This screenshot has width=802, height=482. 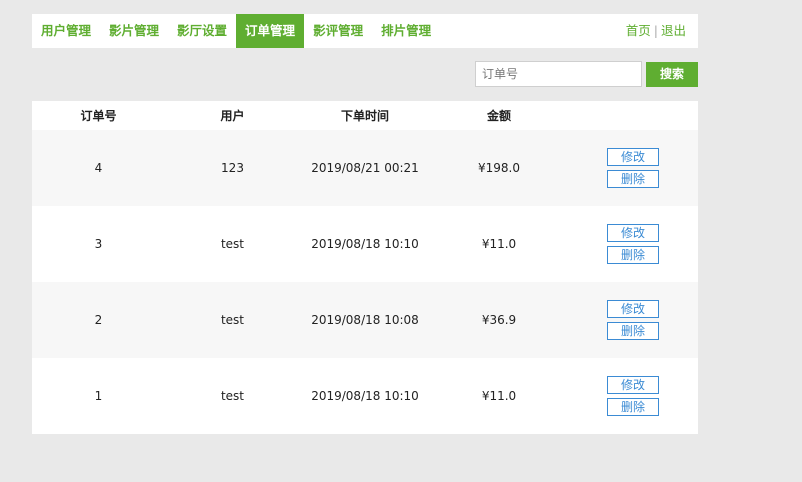 What do you see at coordinates (638, 30) in the screenshot?
I see `home-link: 首页` at bounding box center [638, 30].